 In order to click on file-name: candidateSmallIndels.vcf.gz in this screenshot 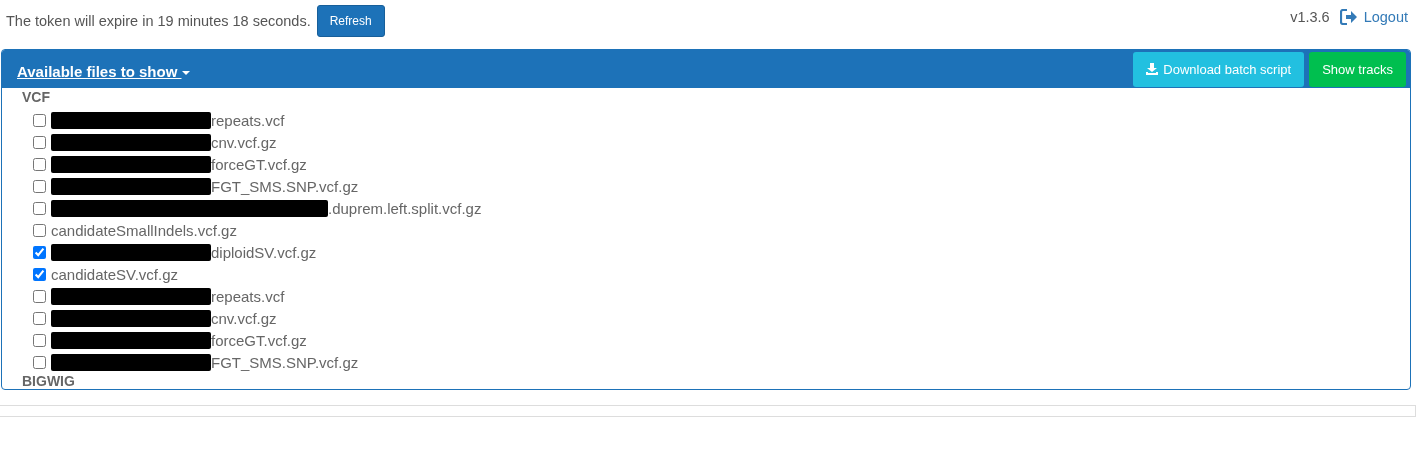, I will do `click(144, 230)`.